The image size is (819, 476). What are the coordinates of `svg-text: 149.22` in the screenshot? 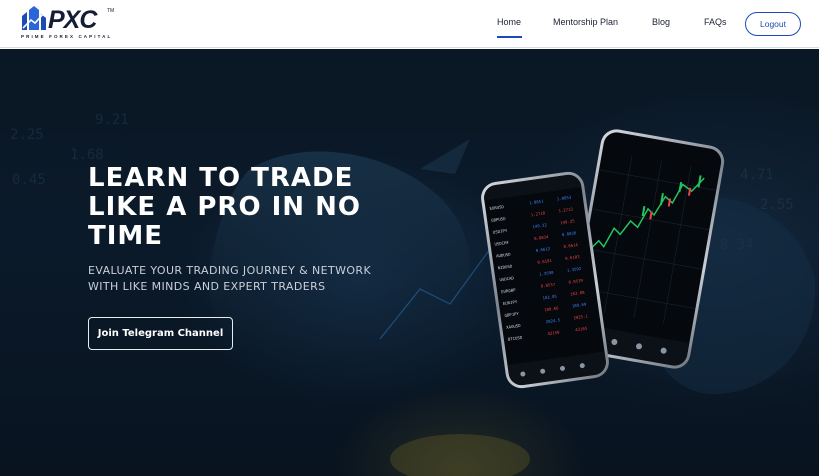 It's located at (540, 225).